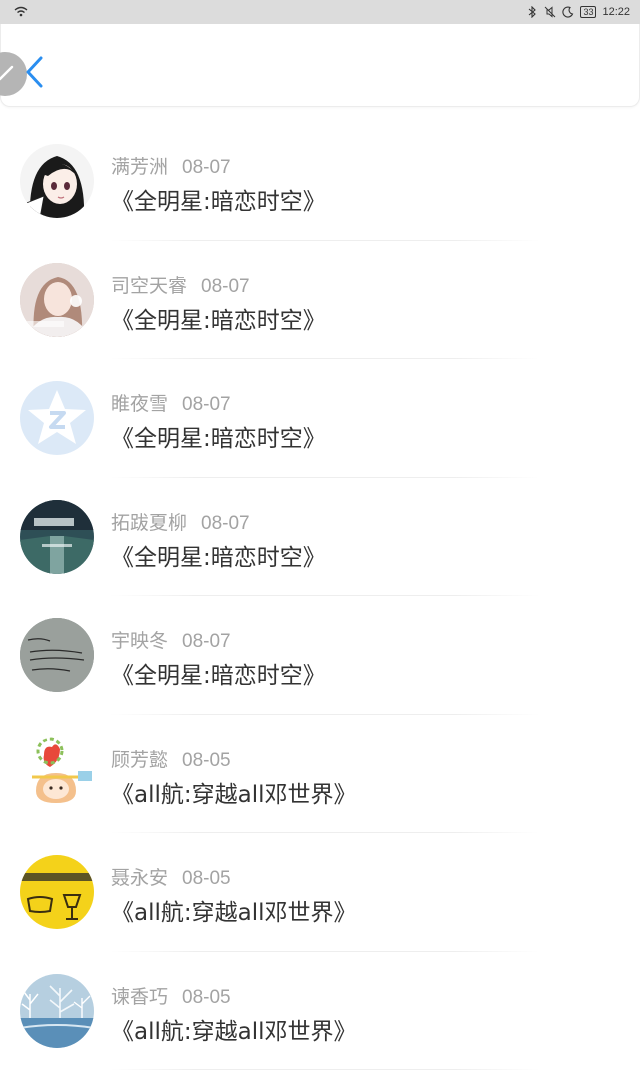  What do you see at coordinates (320, 1011) in the screenshot?
I see `list-item: 谏香巧 08-05 《all航:穿越all邓世界》` at bounding box center [320, 1011].